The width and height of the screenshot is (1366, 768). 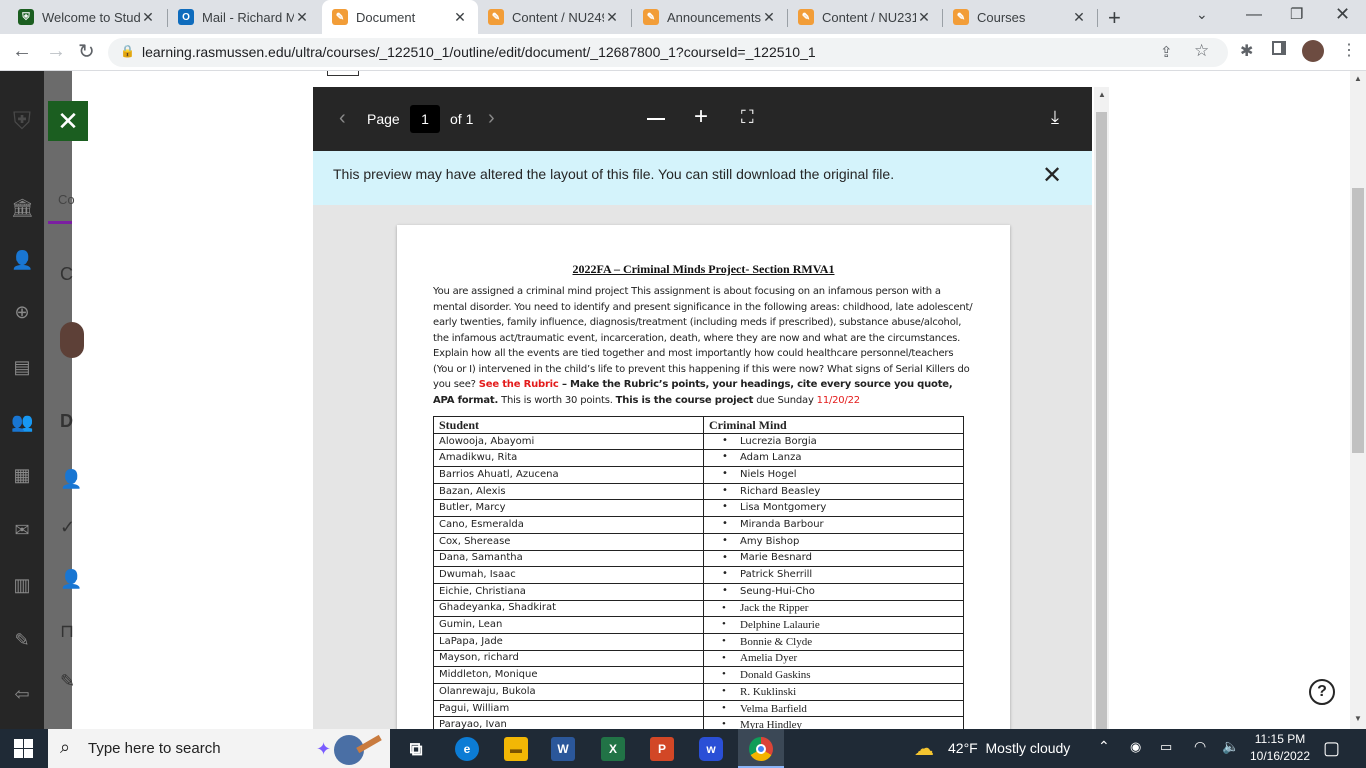 What do you see at coordinates (777, 591) in the screenshot?
I see `criminal-mind-name: Seung-Hui-Cho` at bounding box center [777, 591].